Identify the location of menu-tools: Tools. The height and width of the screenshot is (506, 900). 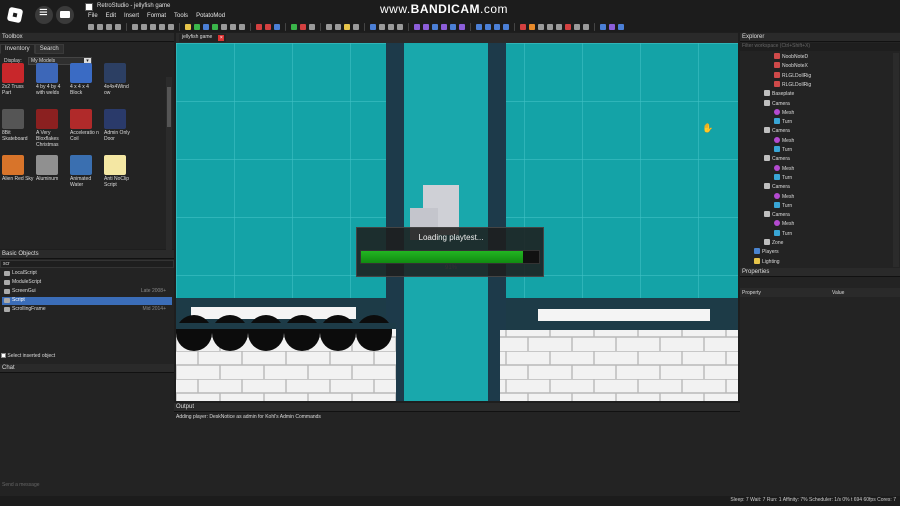
(181, 17).